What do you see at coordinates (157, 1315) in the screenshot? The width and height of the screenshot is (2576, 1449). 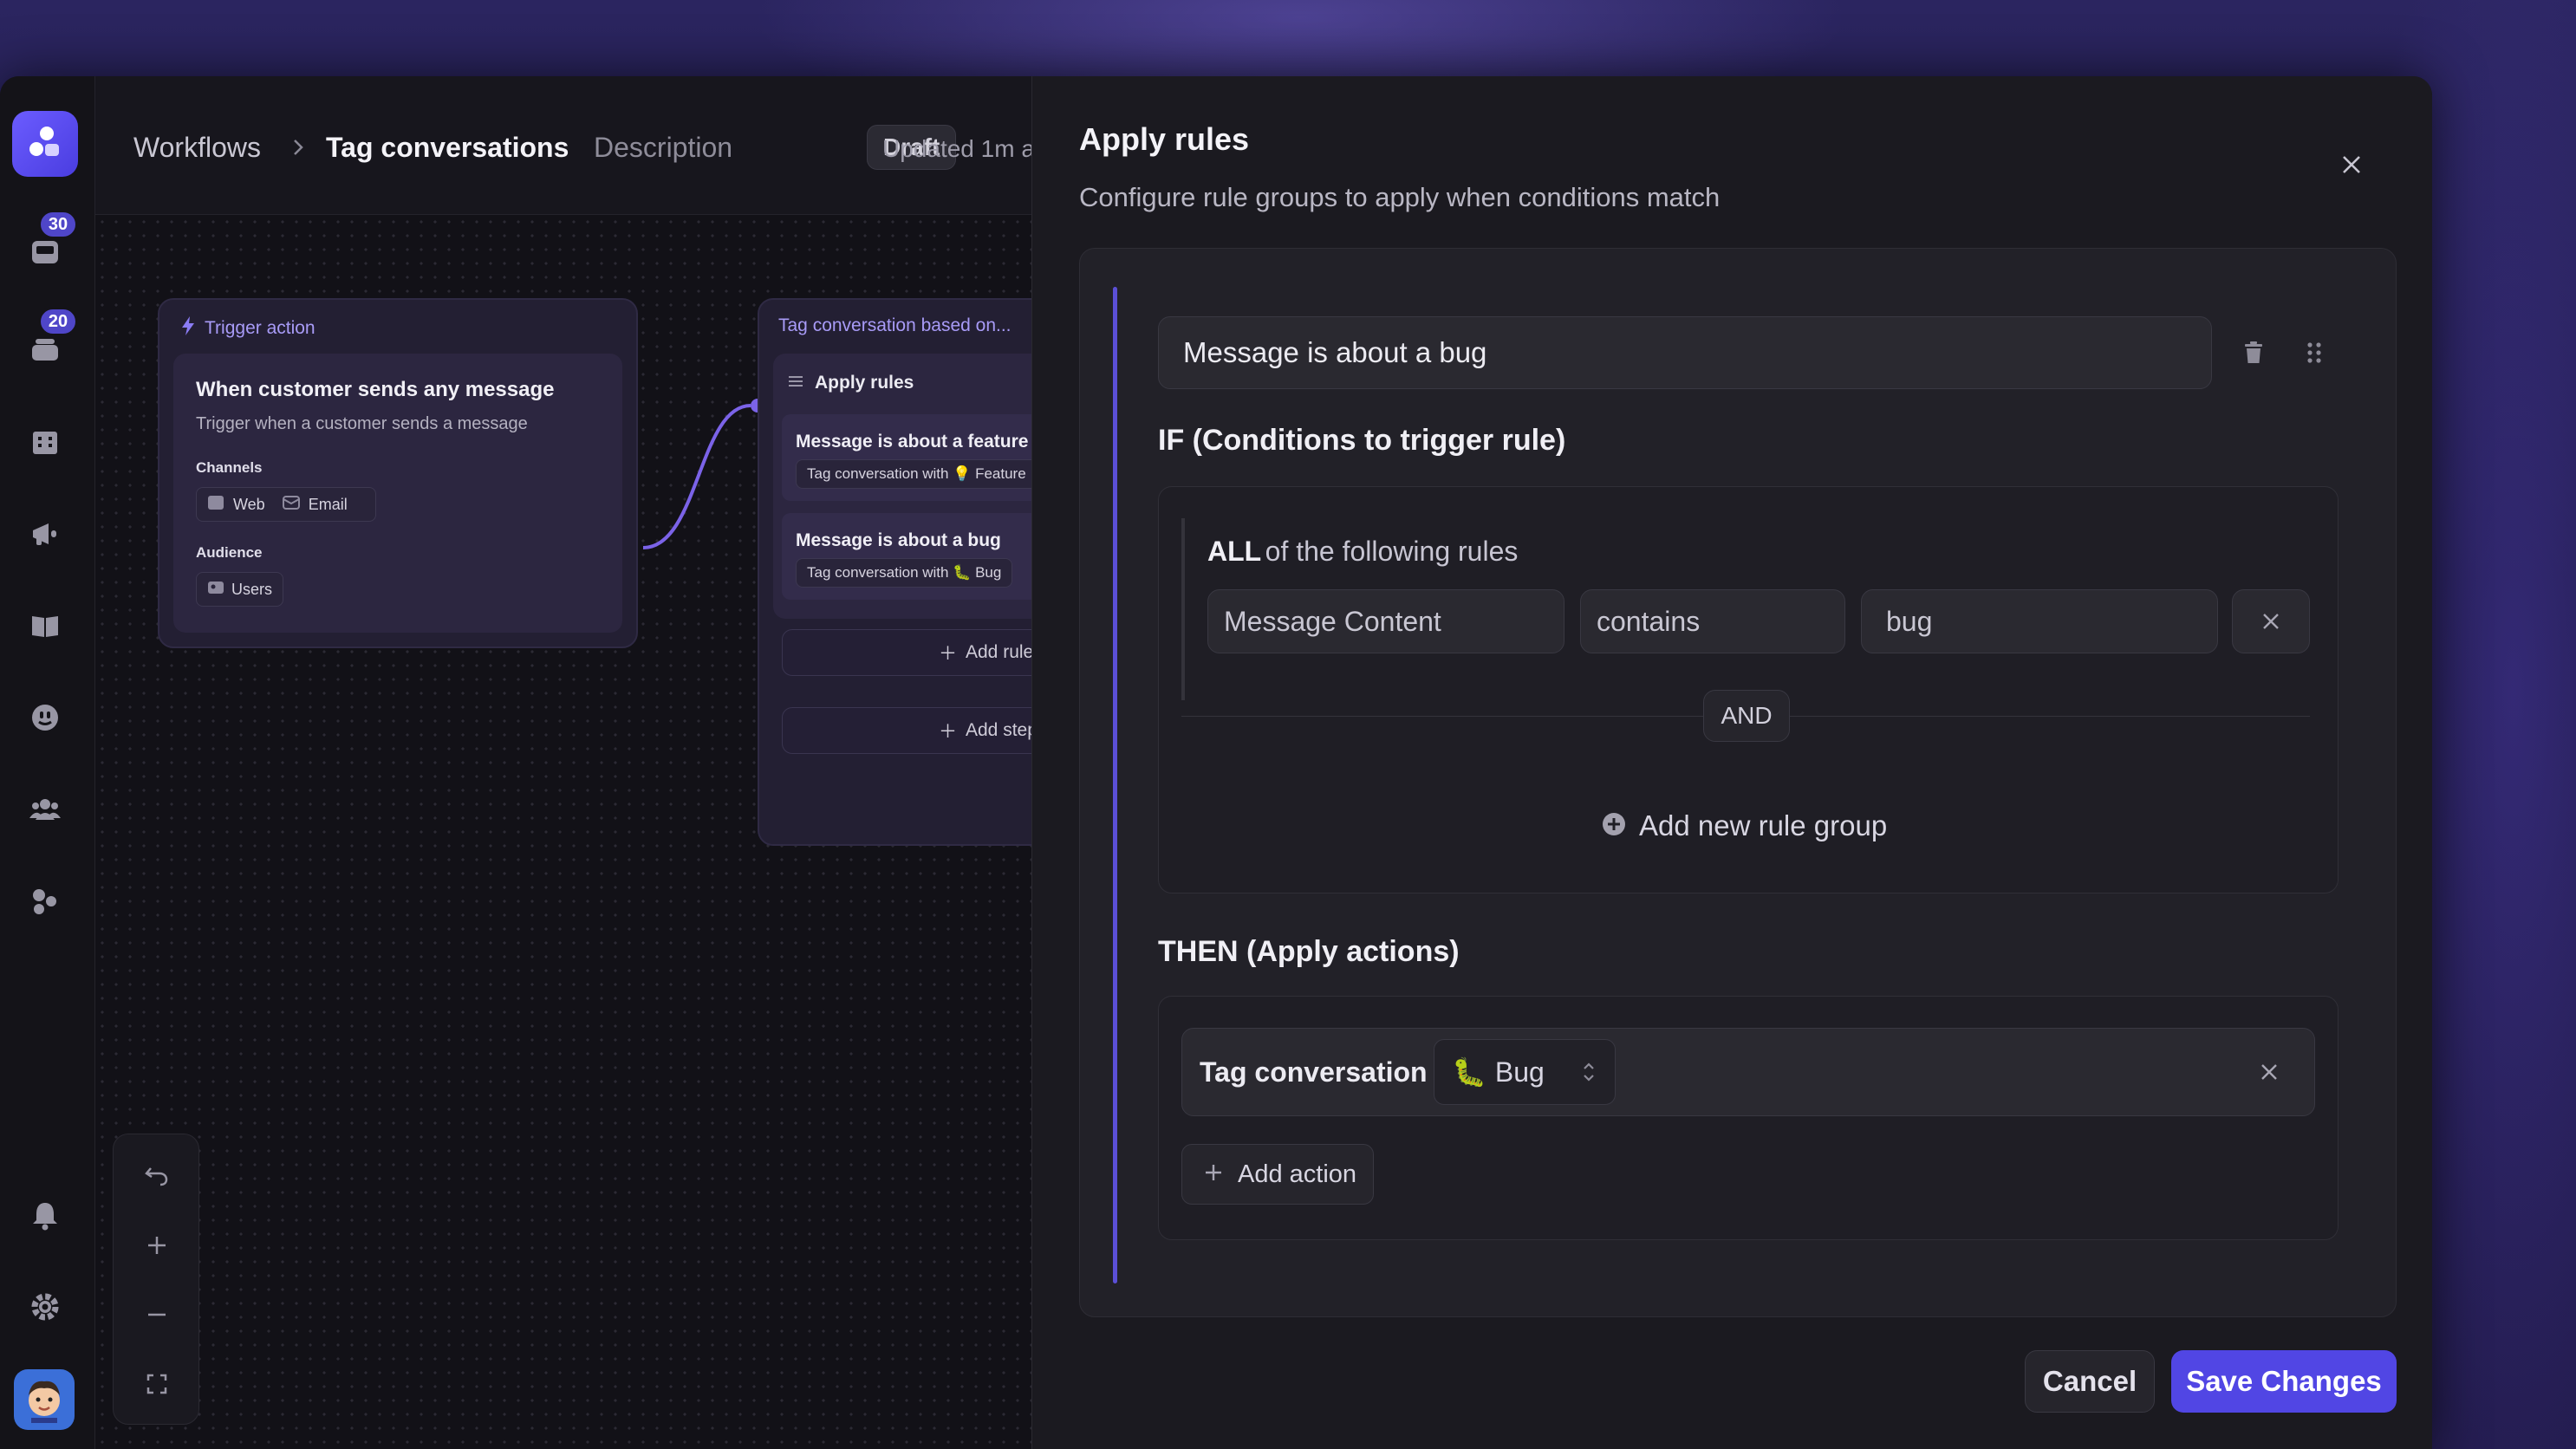 I see `zoom-out-icon` at bounding box center [157, 1315].